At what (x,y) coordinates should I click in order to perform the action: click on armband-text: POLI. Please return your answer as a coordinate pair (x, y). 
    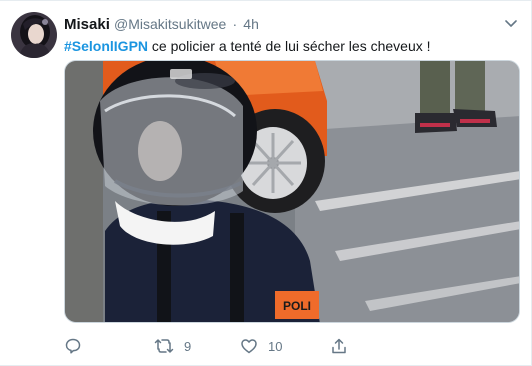
    Looking at the image, I should click on (297, 306).